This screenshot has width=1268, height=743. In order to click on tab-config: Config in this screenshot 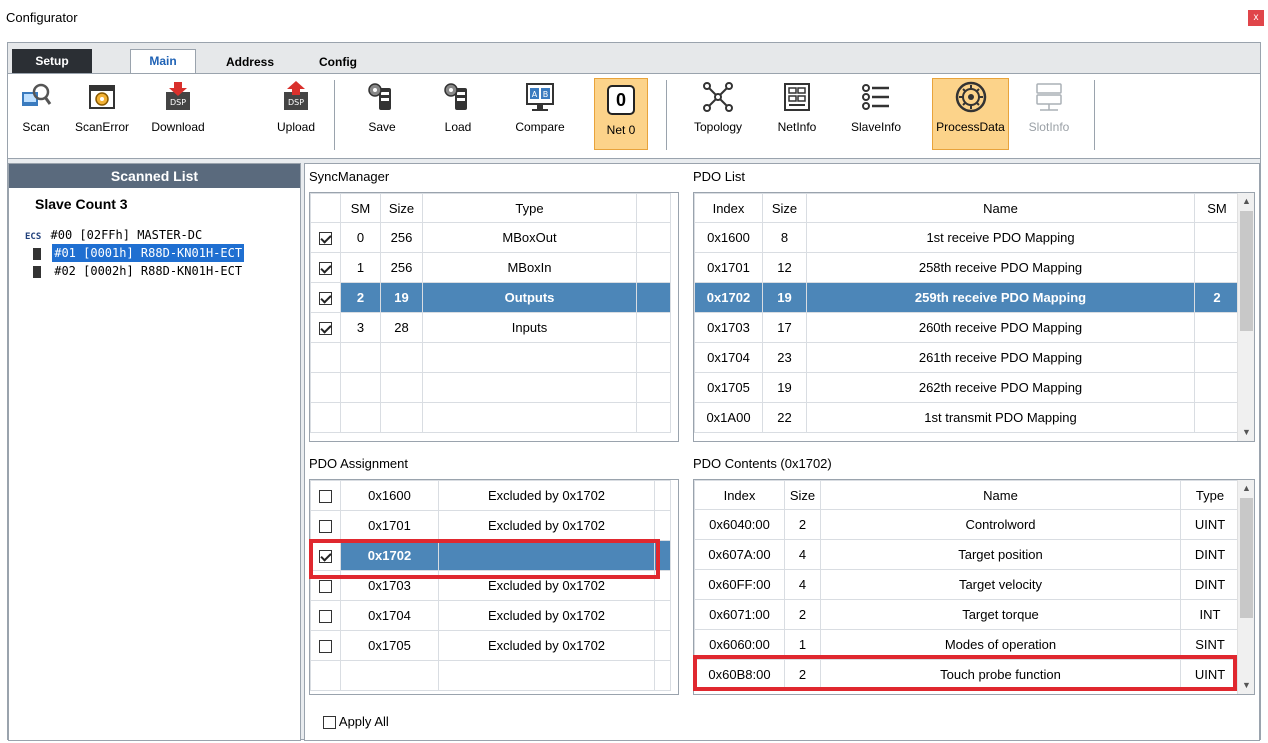, I will do `click(338, 62)`.